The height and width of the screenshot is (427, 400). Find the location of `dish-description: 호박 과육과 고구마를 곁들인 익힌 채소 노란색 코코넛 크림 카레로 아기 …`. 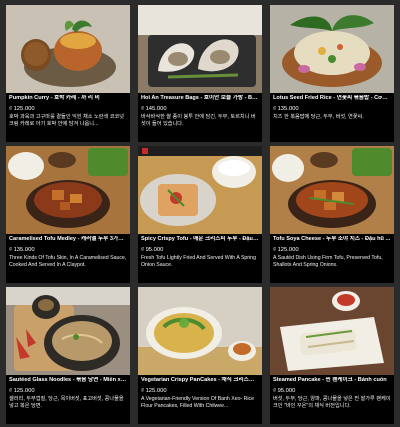

dish-description: 호박 과육과 고구마를 곁들인 익힌 채소 노란색 코코넛 크림 카레로 아기 … is located at coordinates (67, 120).